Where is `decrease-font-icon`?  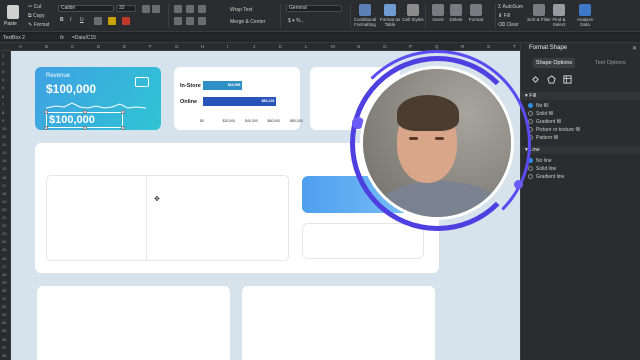 decrease-font-icon is located at coordinates (156, 9).